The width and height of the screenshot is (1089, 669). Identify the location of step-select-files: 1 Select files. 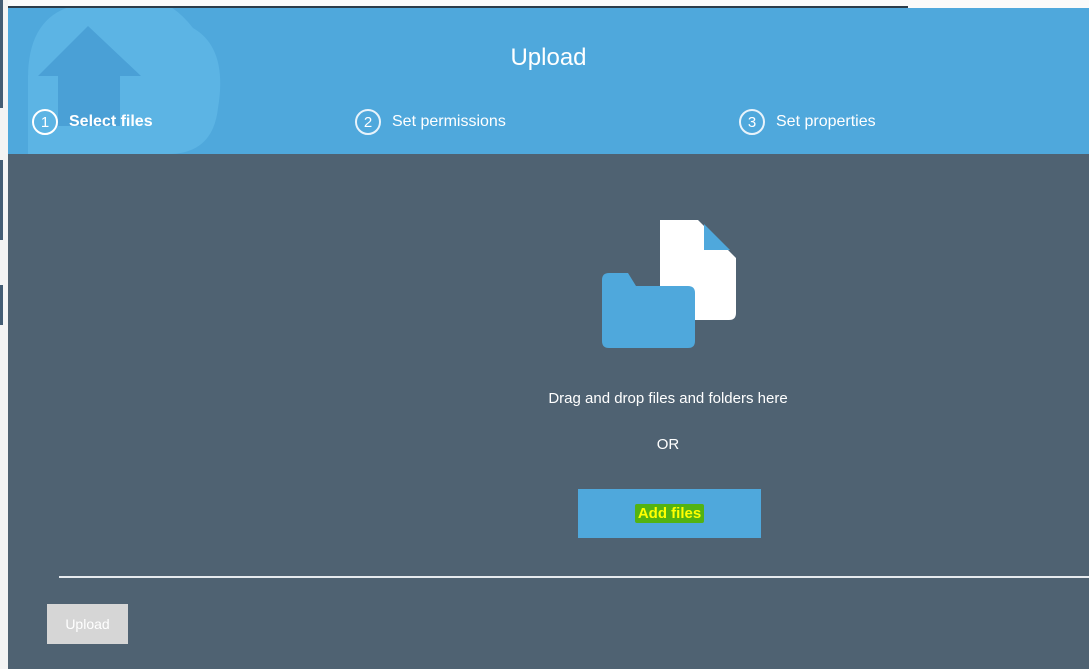
(92, 122).